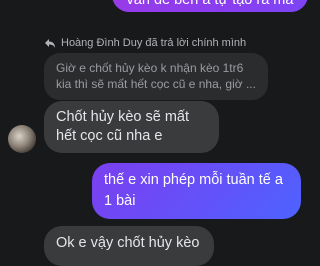 Image resolution: width=320 pixels, height=266 pixels. I want to click on sent-message: thế e xin phép mỗi tuần tế a 1 bài, so click(196, 191).